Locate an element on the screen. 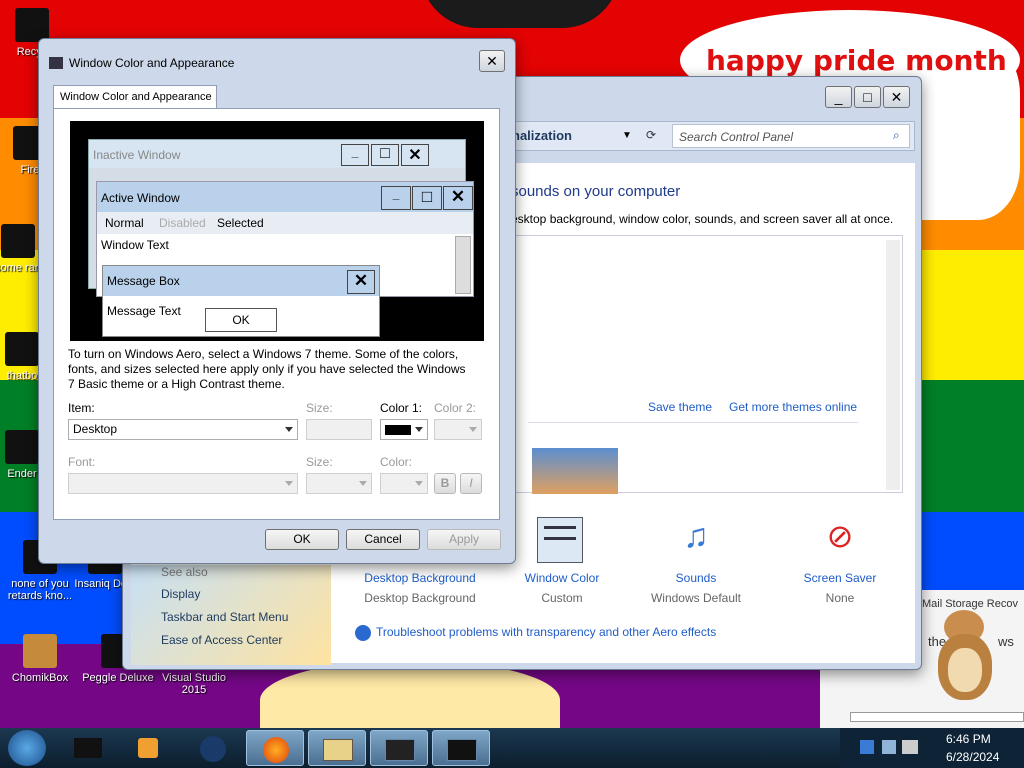 The height and width of the screenshot is (768, 1024). item-select: Desktop is located at coordinates (183, 429).